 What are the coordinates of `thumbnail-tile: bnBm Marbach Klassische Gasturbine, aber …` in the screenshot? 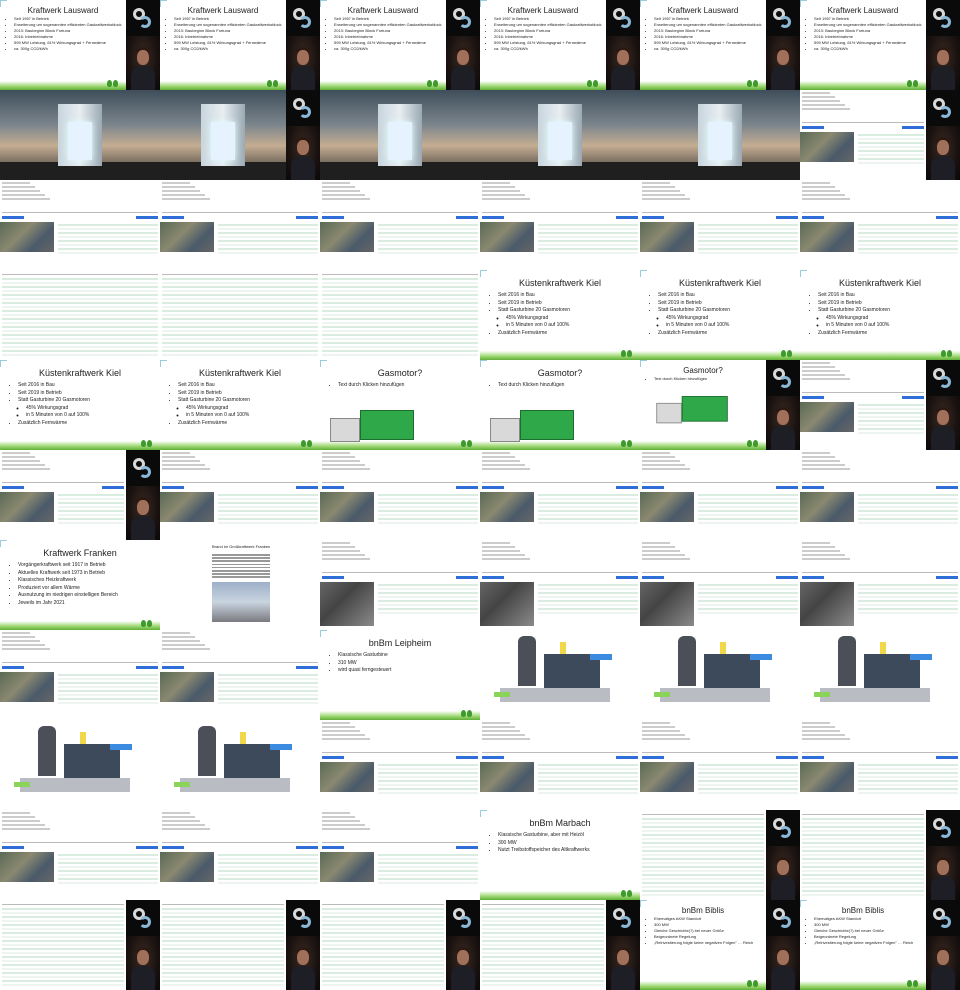 It's located at (560, 855).